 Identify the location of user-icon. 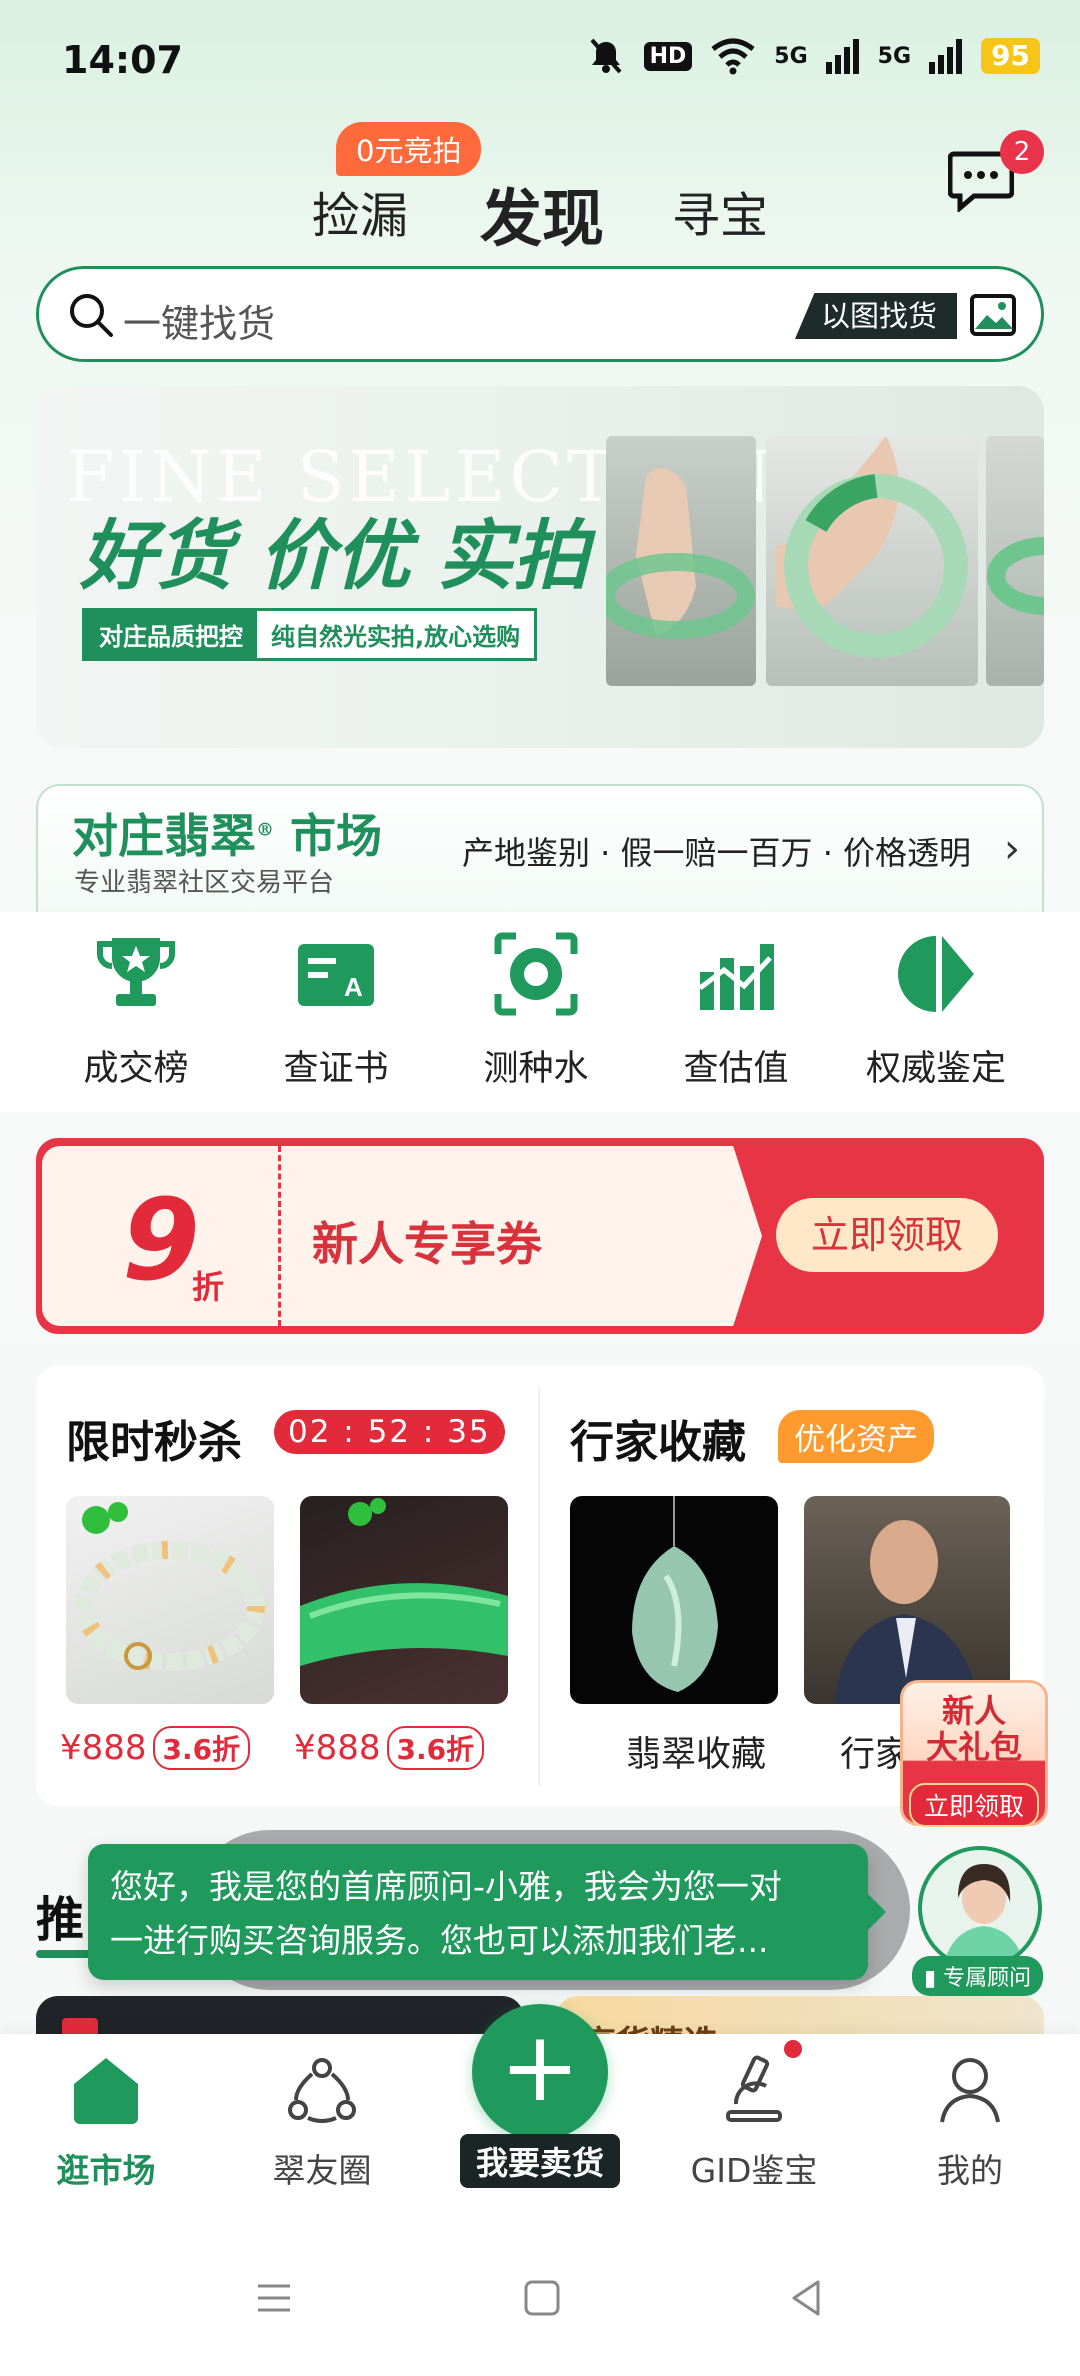
(970, 2090).